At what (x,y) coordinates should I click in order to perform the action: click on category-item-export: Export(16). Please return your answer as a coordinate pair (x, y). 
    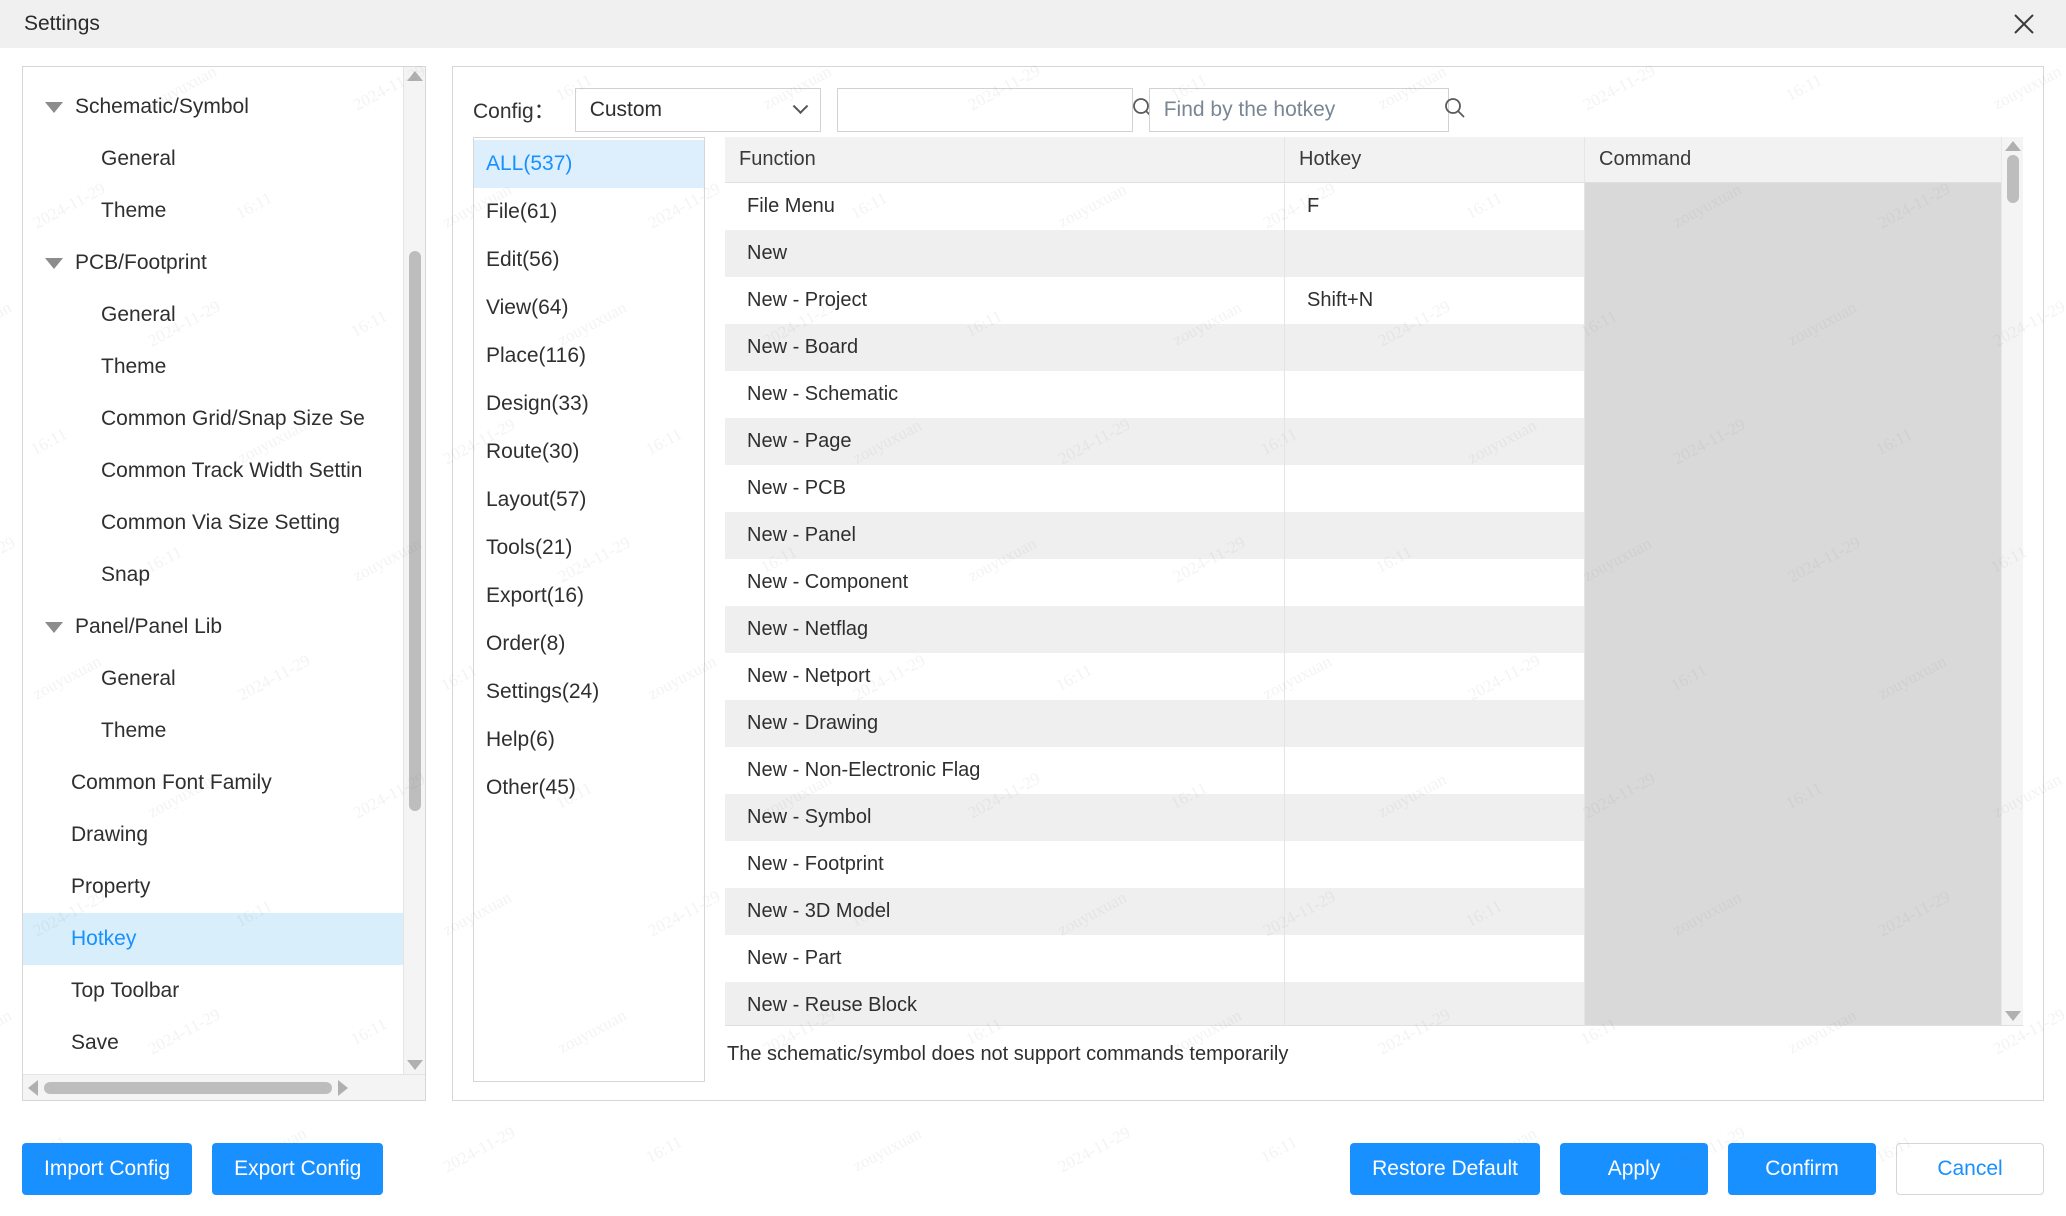
    Looking at the image, I should click on (589, 596).